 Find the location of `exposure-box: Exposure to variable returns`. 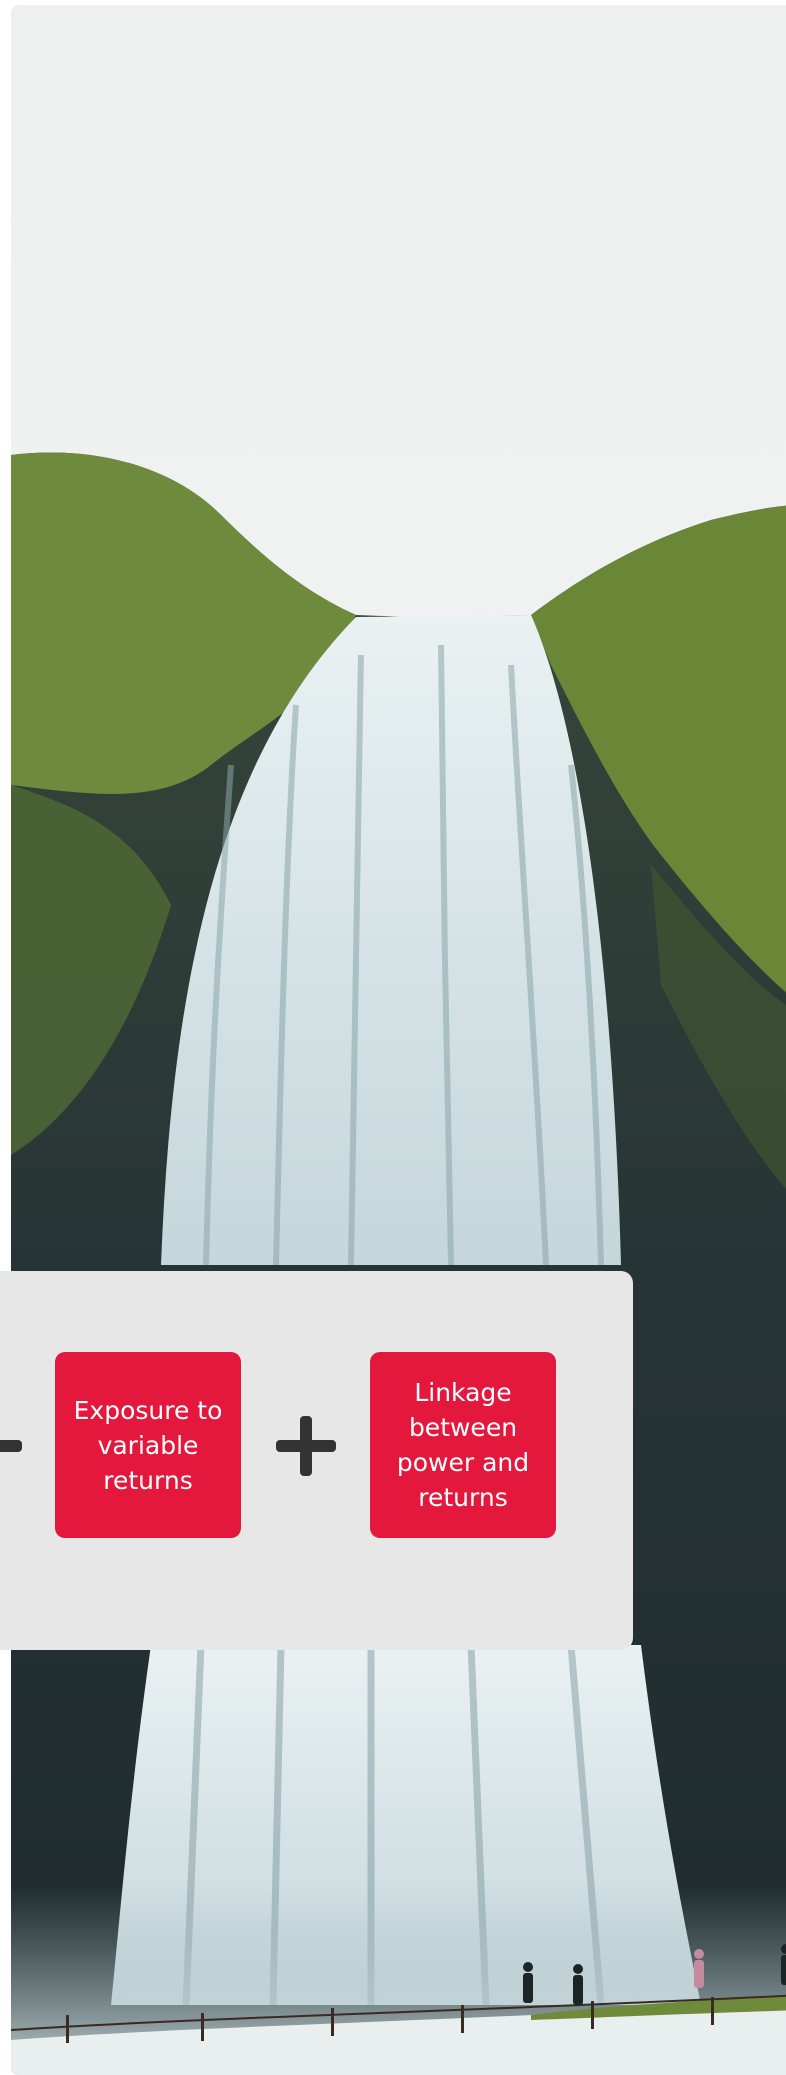

exposure-box: Exposure to variable returns is located at coordinates (148, 1445).